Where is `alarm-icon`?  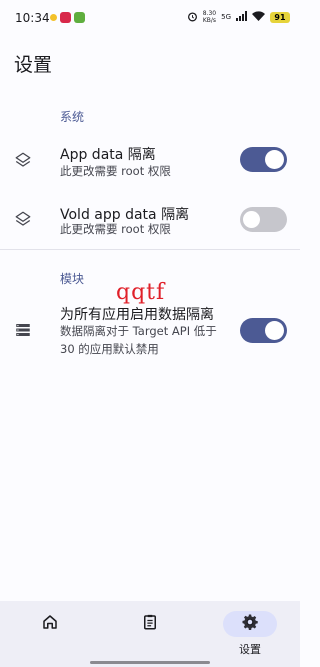 alarm-icon is located at coordinates (192, 17).